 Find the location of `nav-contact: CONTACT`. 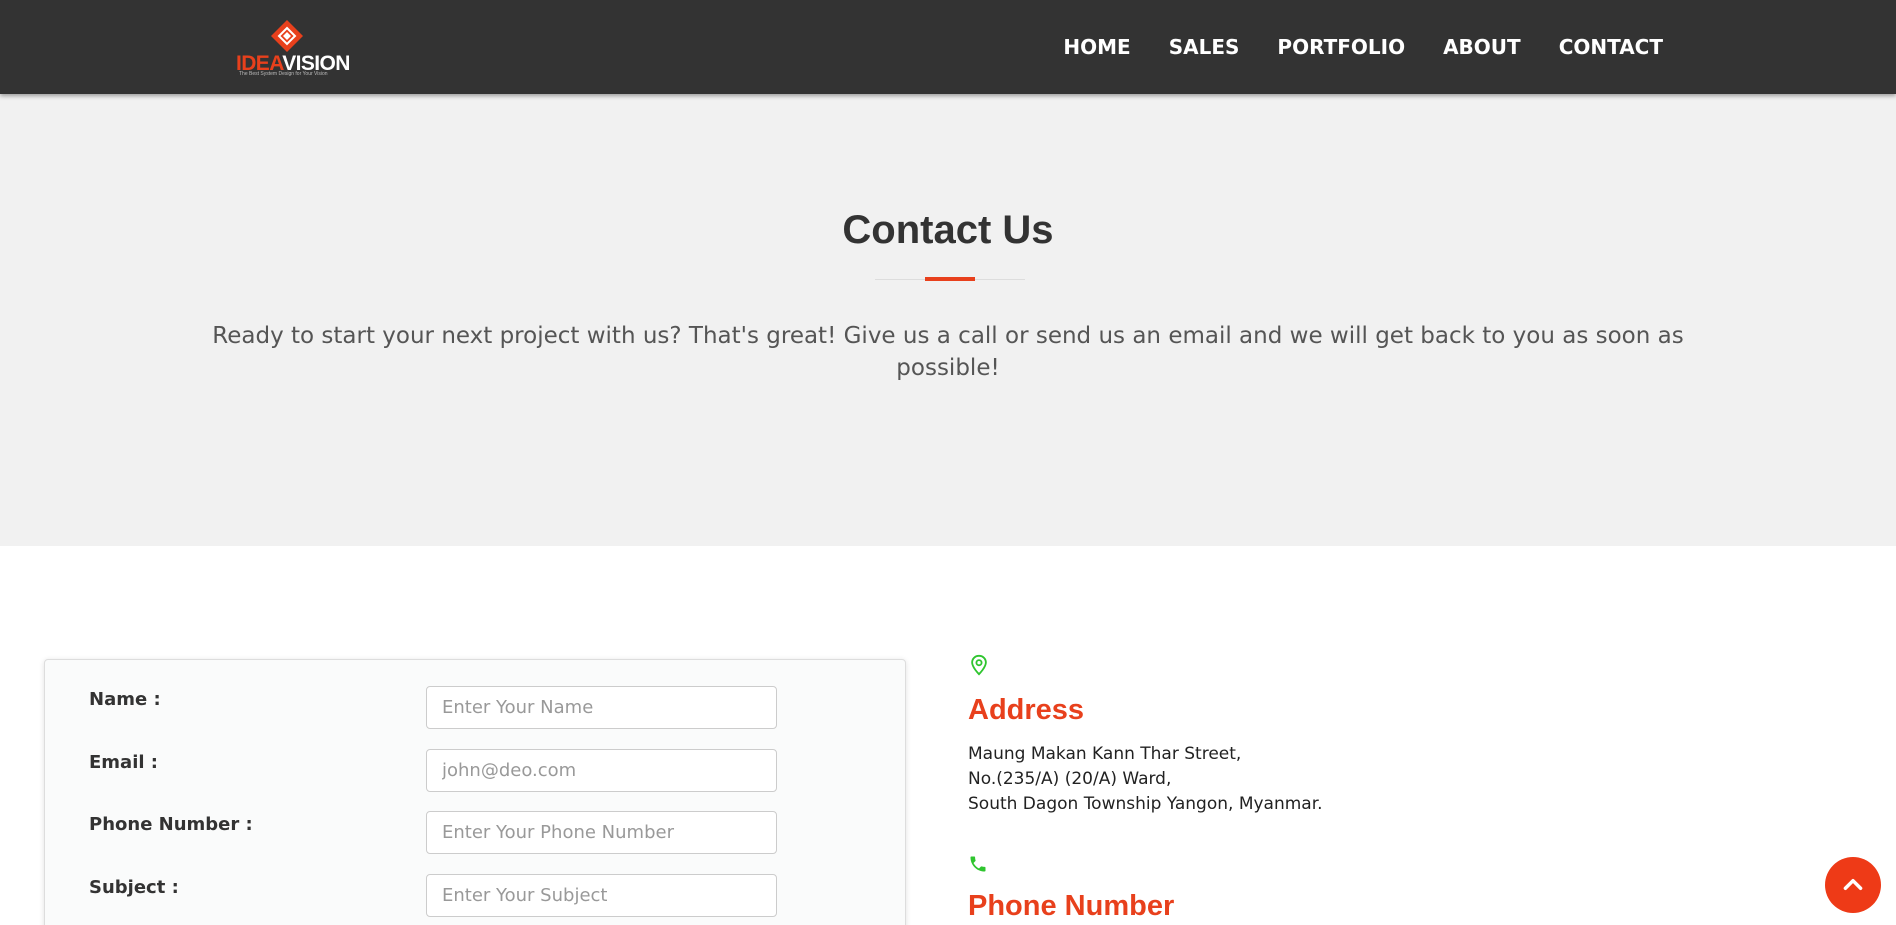

nav-contact: CONTACT is located at coordinates (1611, 47).